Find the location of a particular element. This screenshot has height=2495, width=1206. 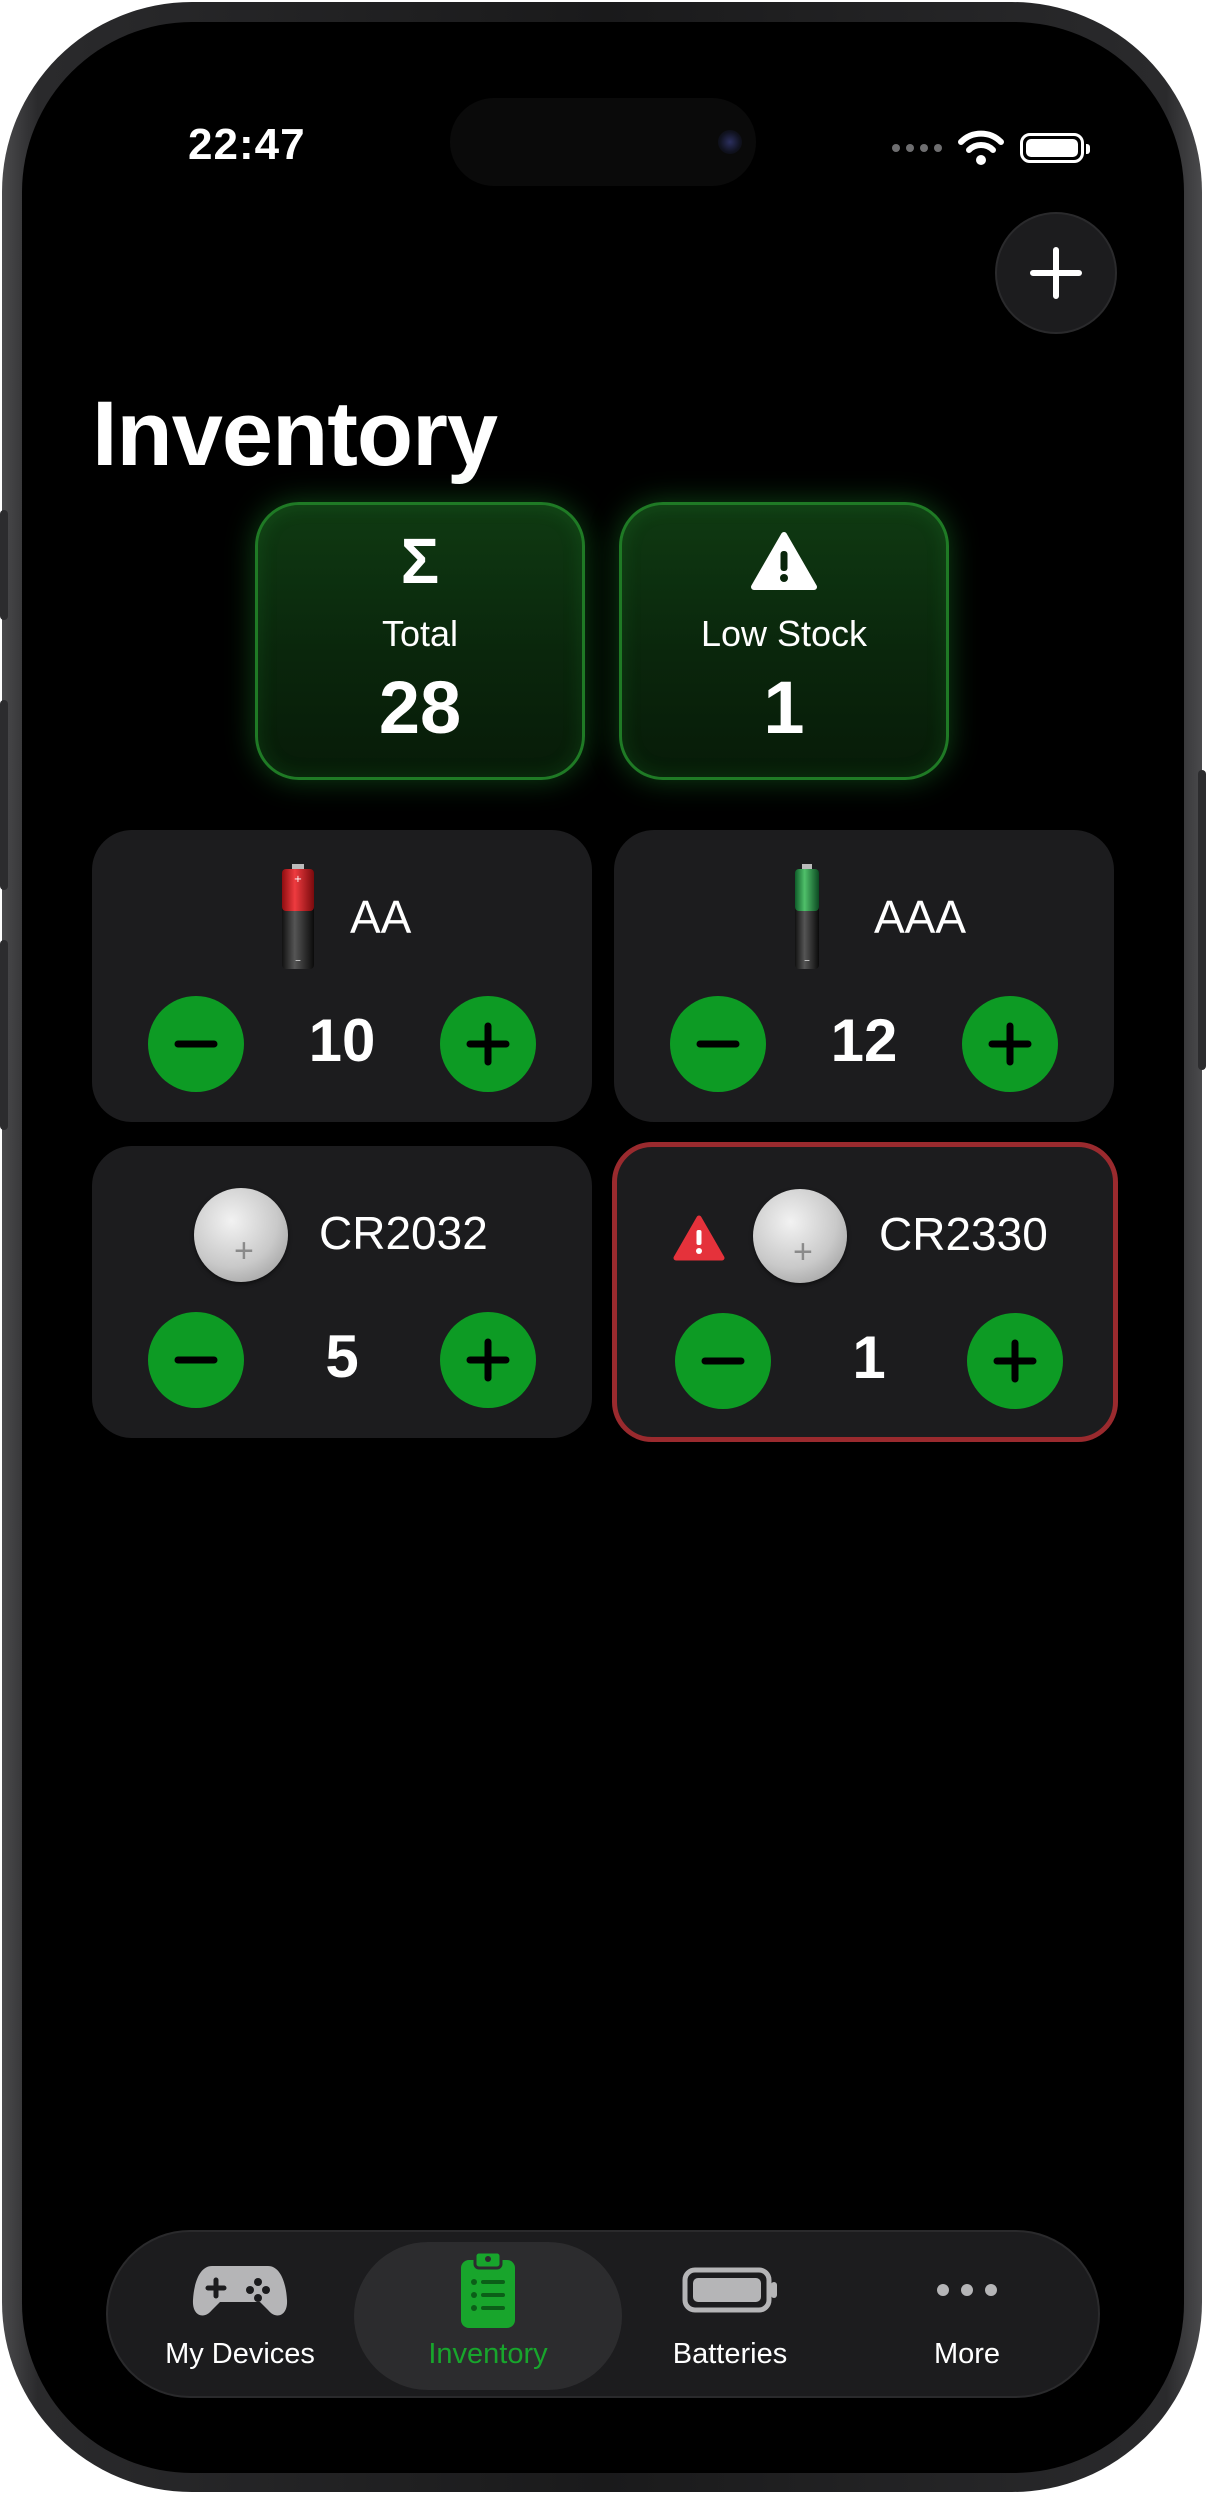

battery-name: AA is located at coordinates (381, 917).